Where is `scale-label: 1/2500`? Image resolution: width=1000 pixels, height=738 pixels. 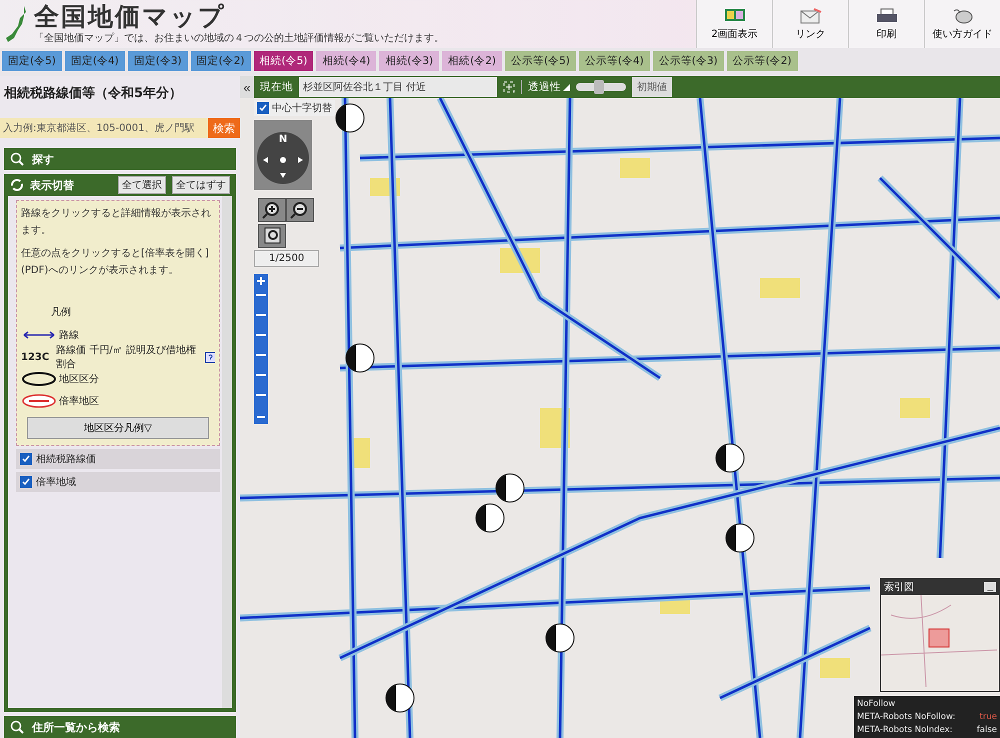
scale-label: 1/2500 is located at coordinates (287, 258).